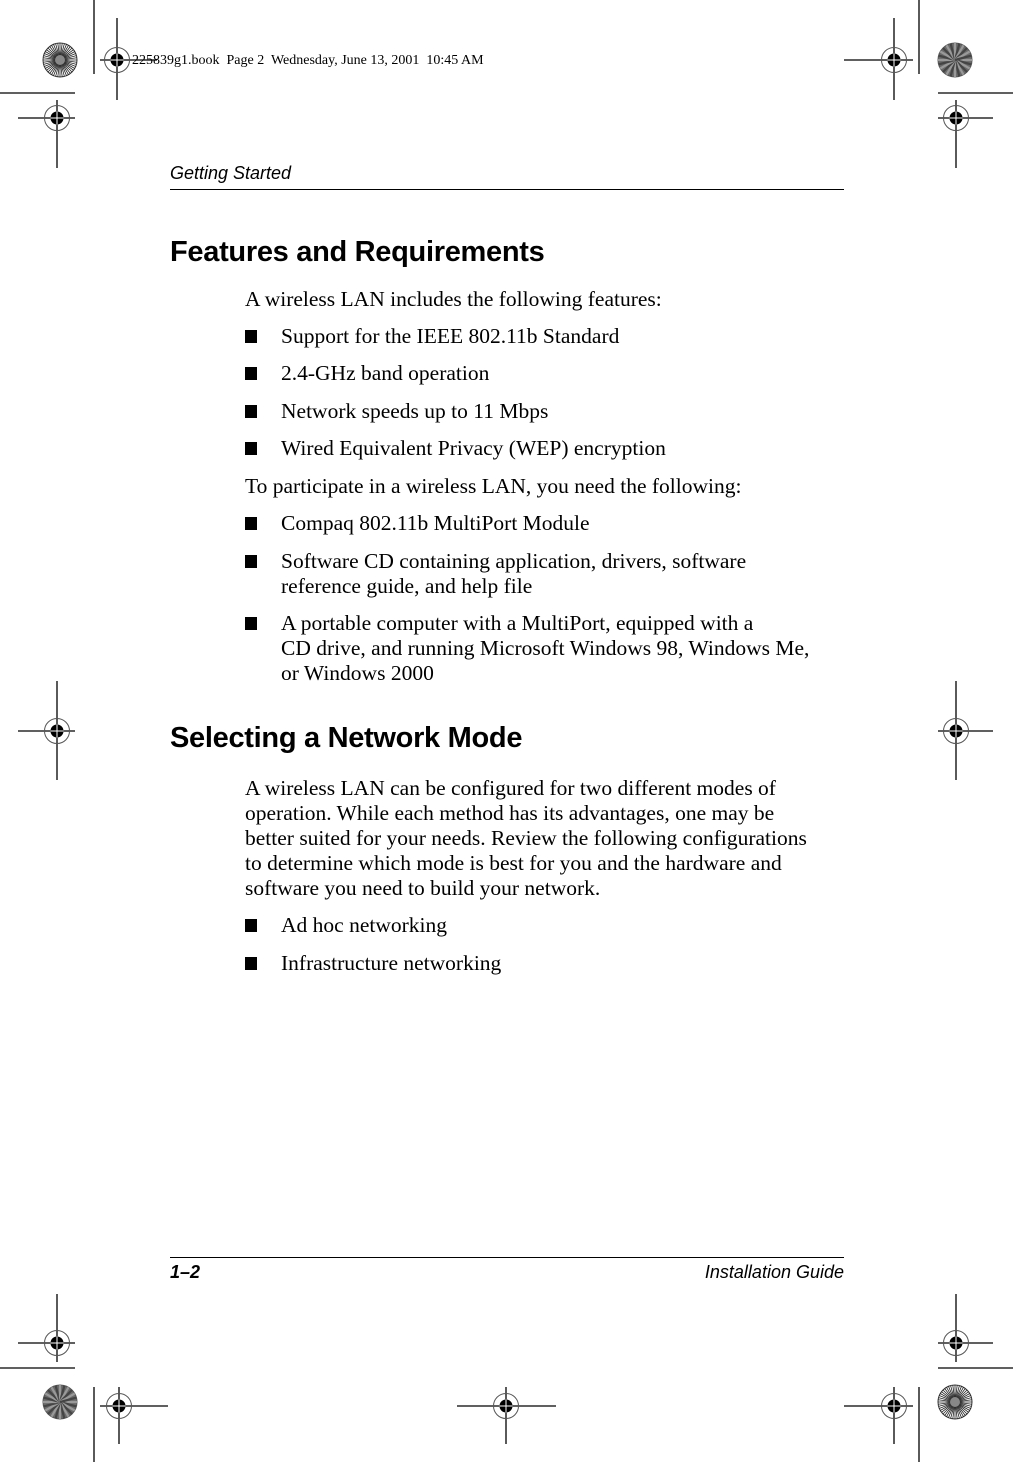  What do you see at coordinates (231, 173) in the screenshot?
I see `running-head: Getting Started` at bounding box center [231, 173].